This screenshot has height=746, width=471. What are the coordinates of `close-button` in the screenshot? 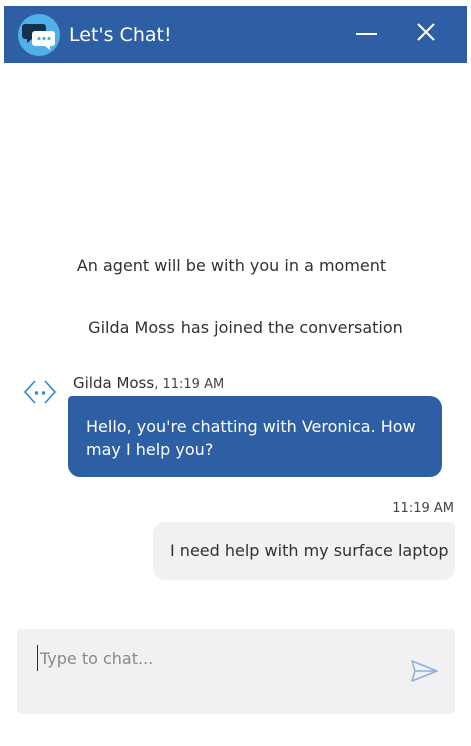 It's located at (427, 34).